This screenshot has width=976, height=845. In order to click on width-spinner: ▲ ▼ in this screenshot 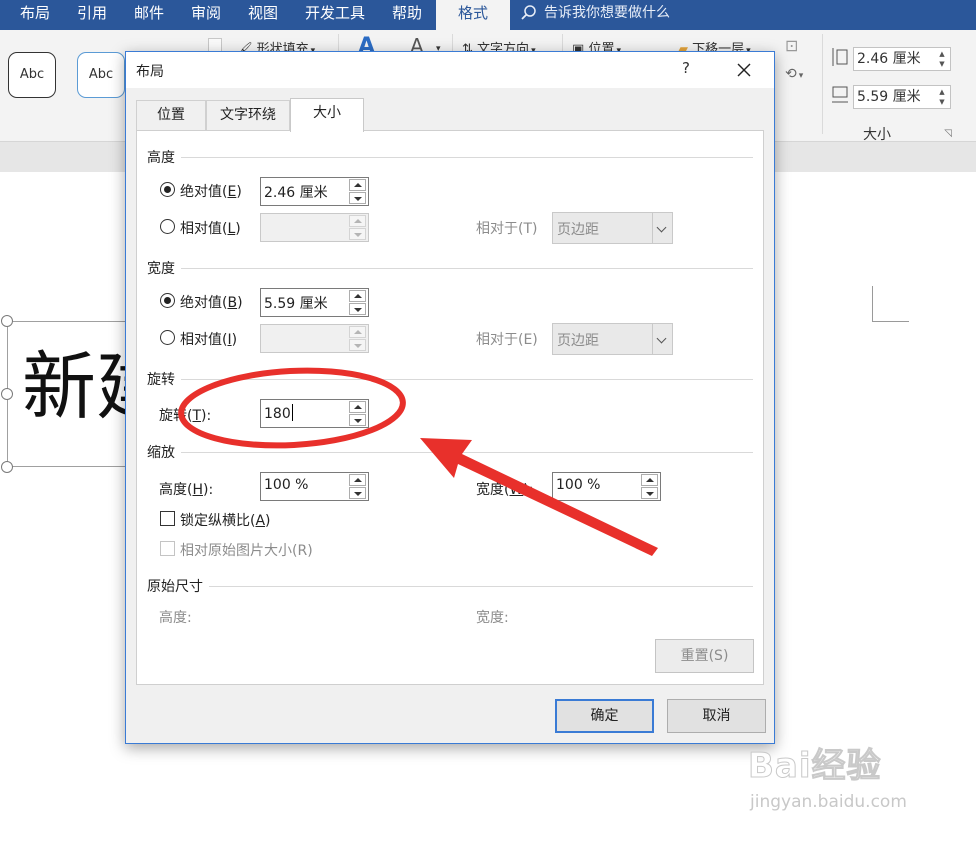, I will do `click(942, 97)`.